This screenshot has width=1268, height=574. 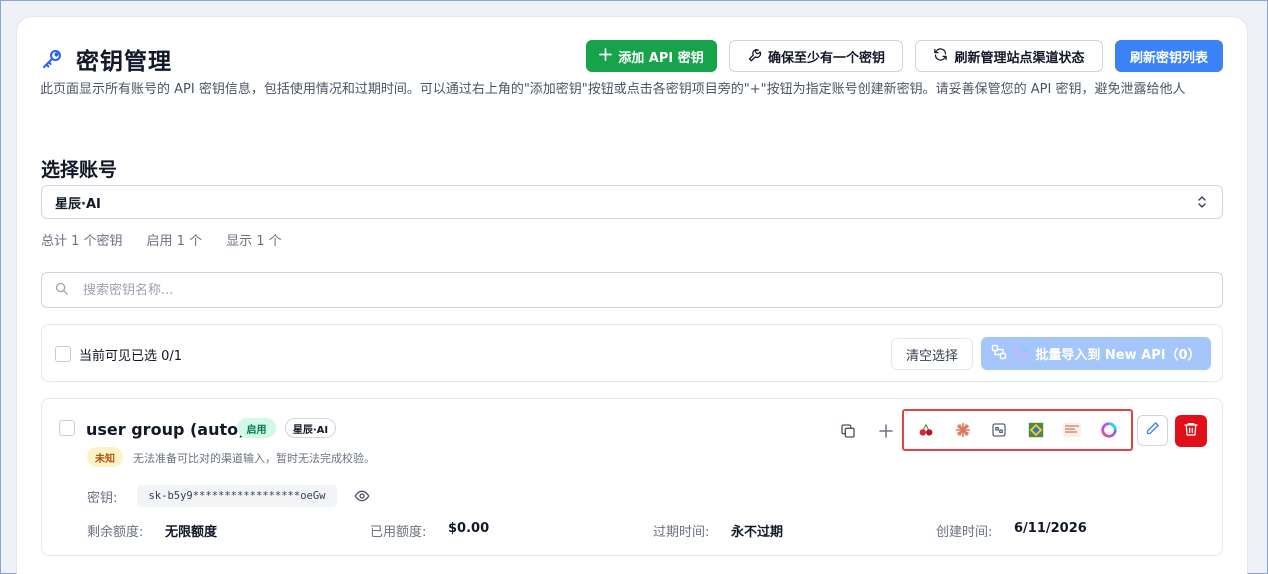 What do you see at coordinates (886, 431) in the screenshot?
I see `add-key-plus-icon` at bounding box center [886, 431].